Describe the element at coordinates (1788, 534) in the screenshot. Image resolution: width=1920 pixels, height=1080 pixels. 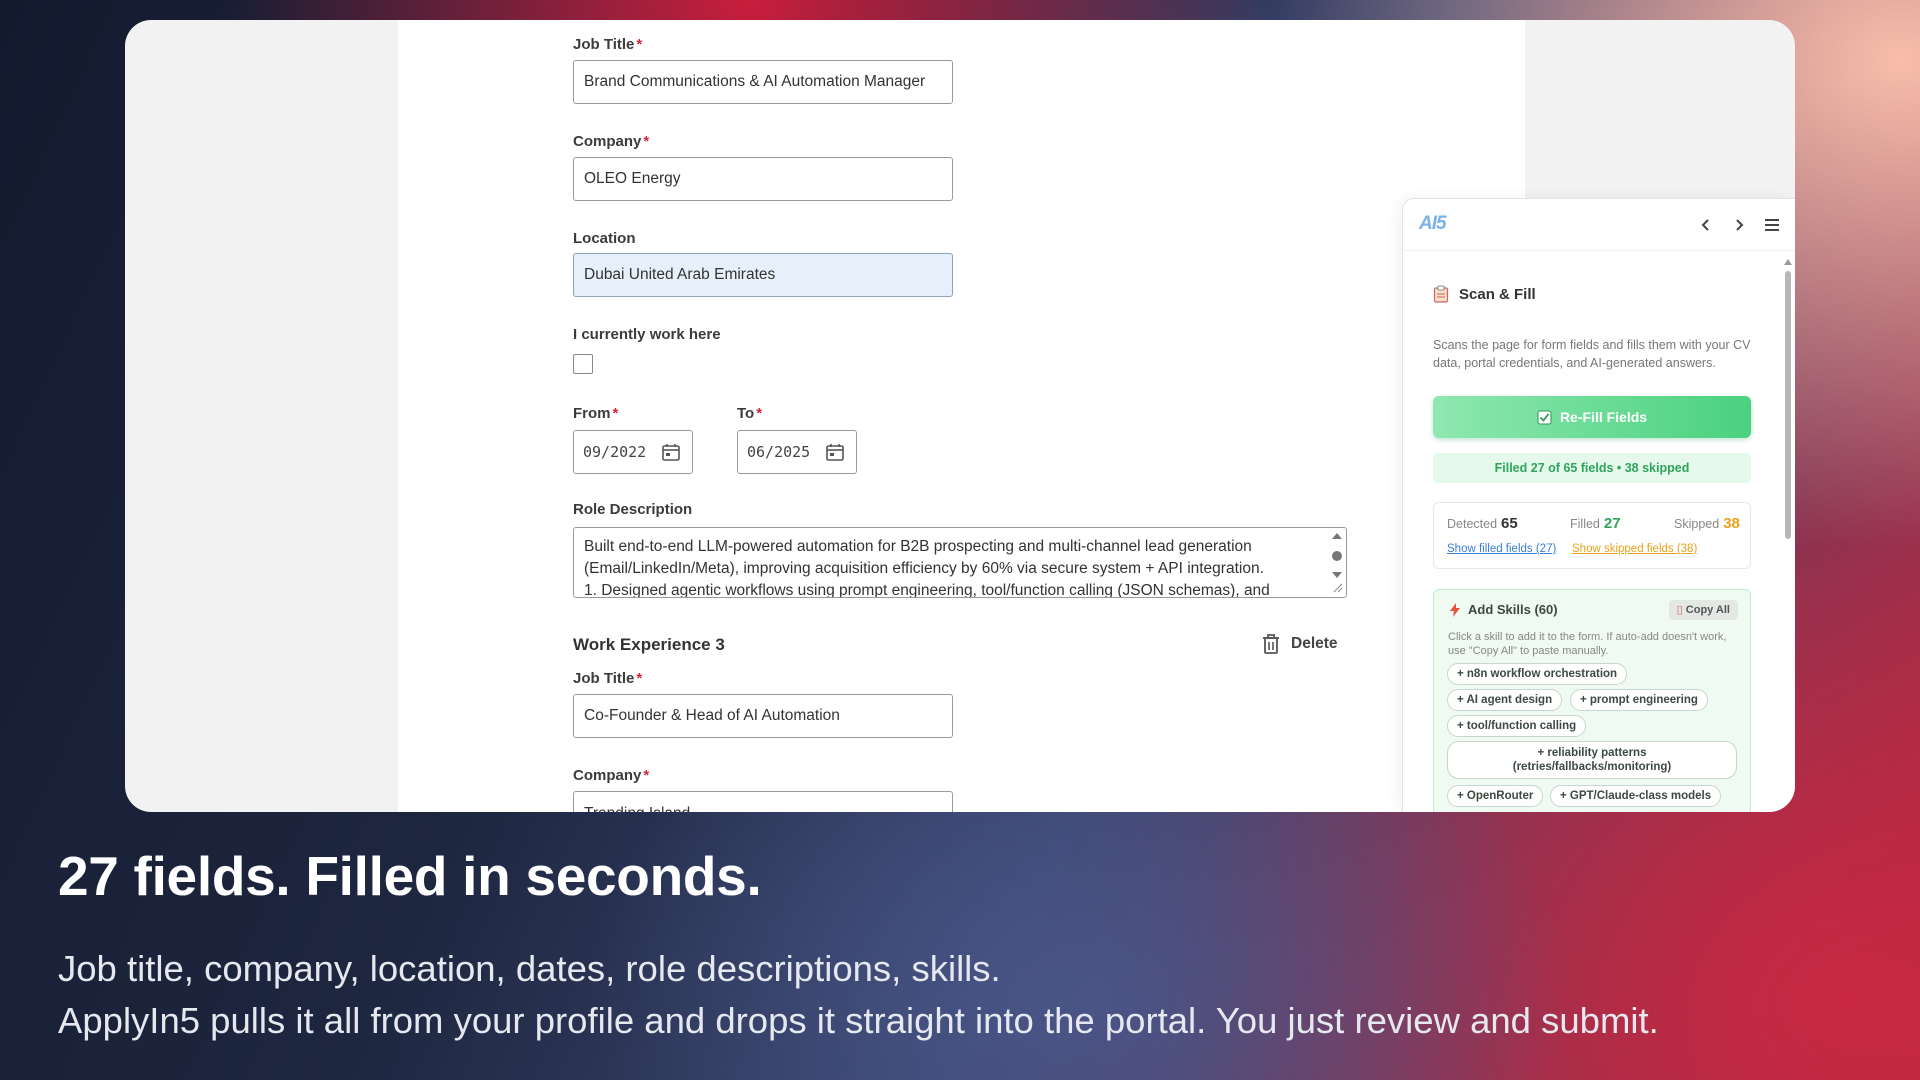
I see `panel-scrollbar` at that location.